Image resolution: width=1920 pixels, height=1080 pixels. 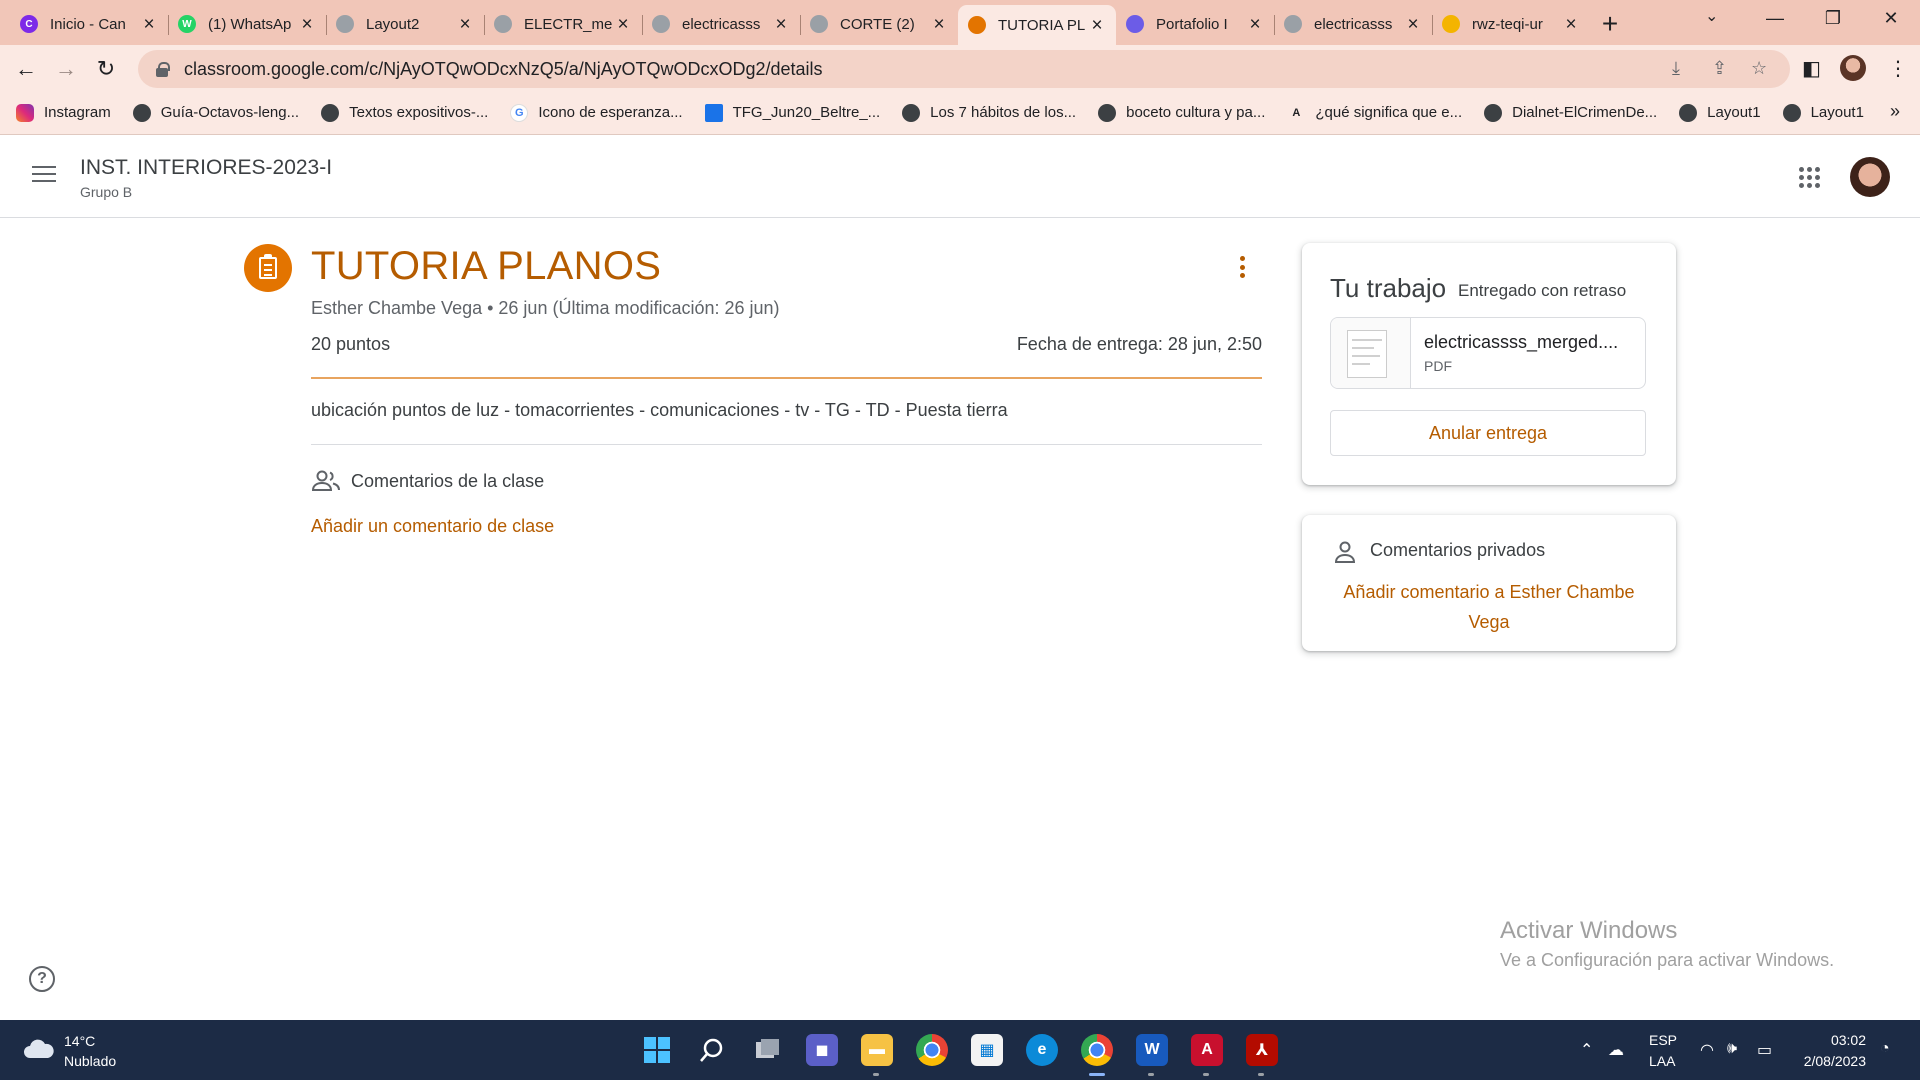 I want to click on cloud-icon, so click(x=39, y=1049).